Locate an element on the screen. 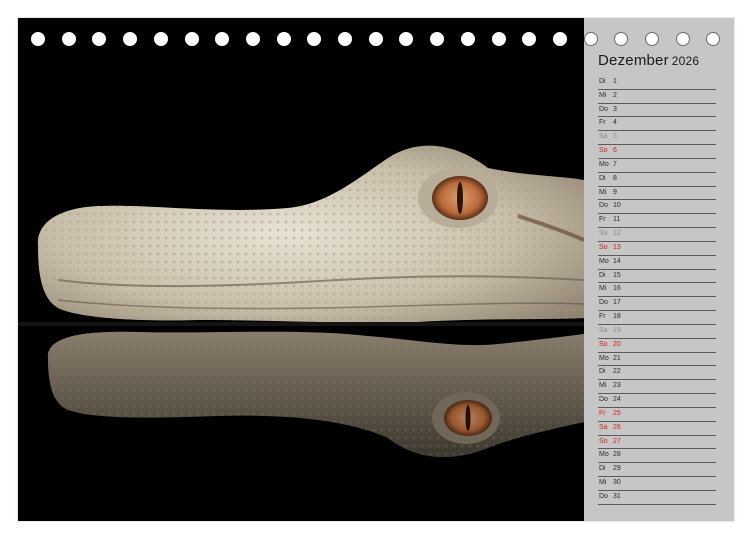  day-number: 18 is located at coordinates (617, 317).